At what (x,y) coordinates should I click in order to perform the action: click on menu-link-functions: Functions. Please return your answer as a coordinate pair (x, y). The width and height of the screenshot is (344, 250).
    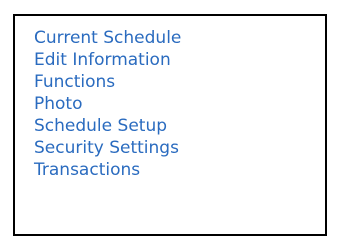
    Looking at the image, I should click on (107, 82).